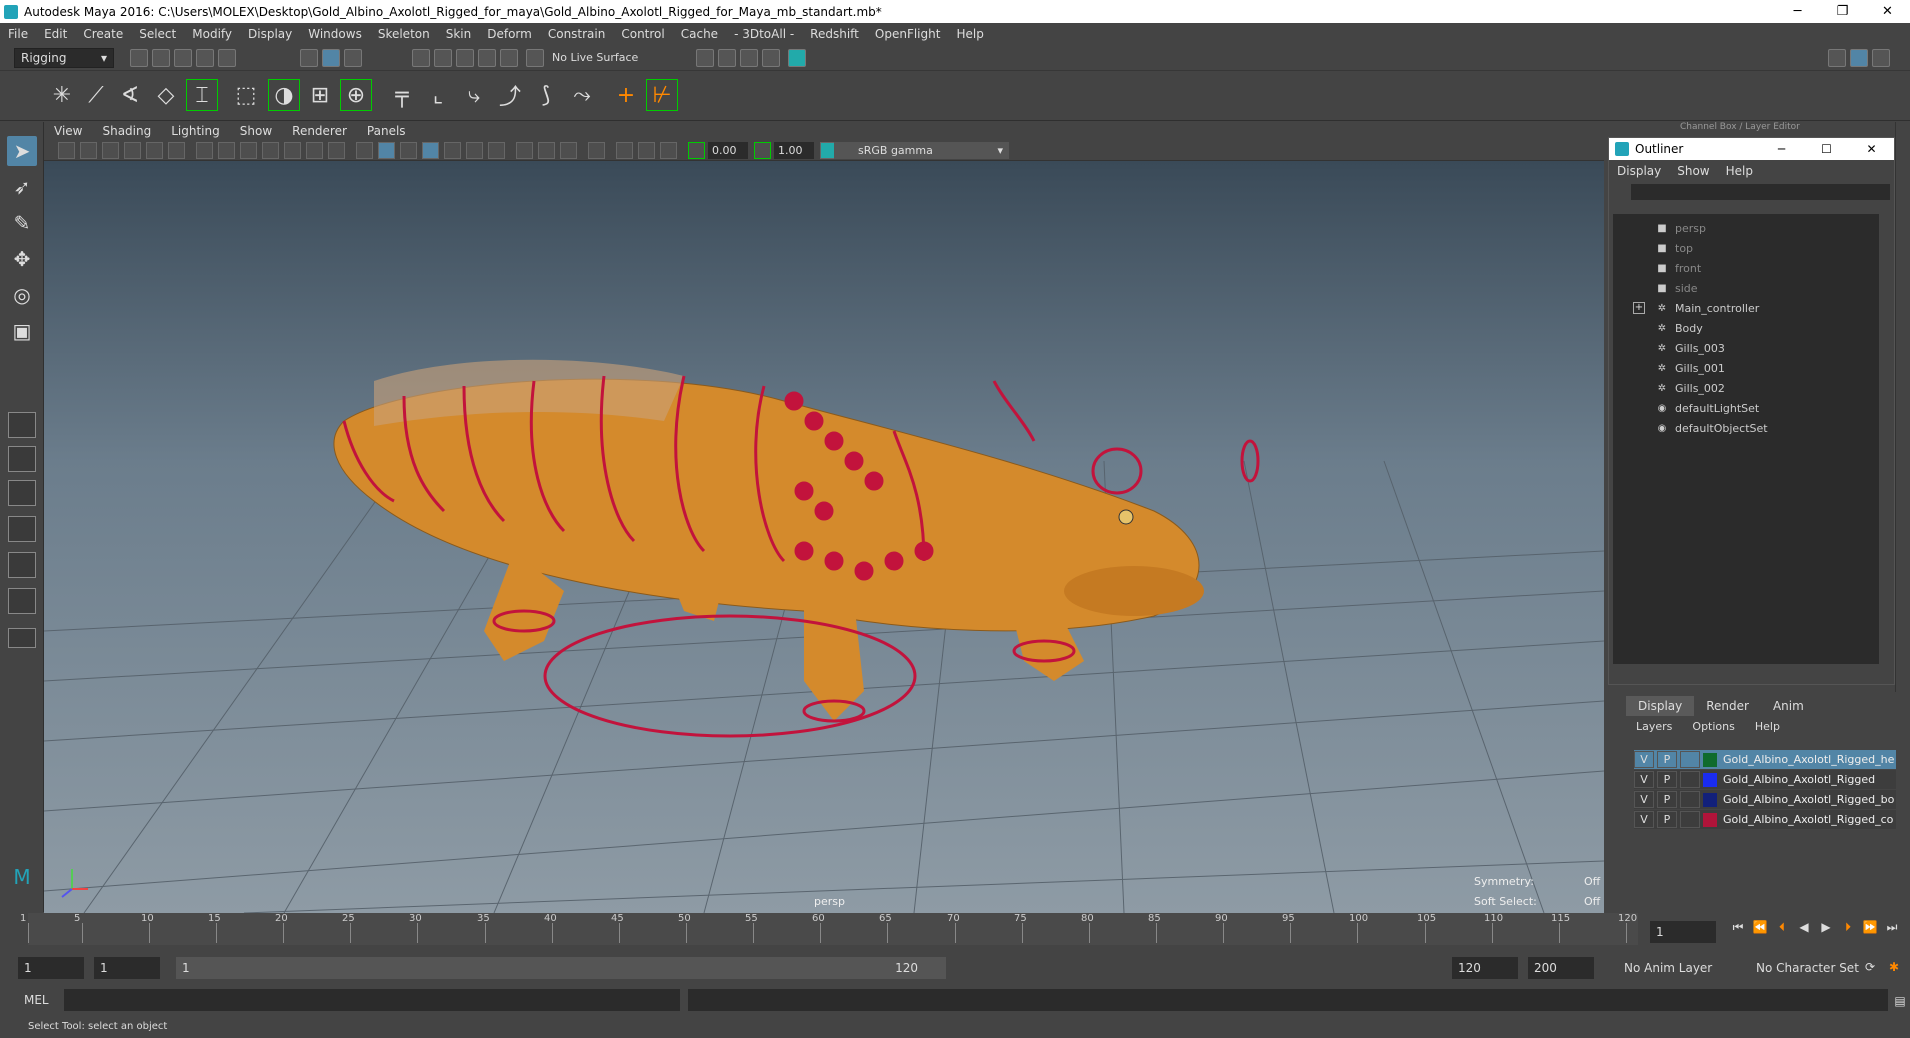 The image size is (1910, 1038). Describe the element at coordinates (246, 95) in the screenshot. I see `bind-skin-icon: ⬚` at that location.